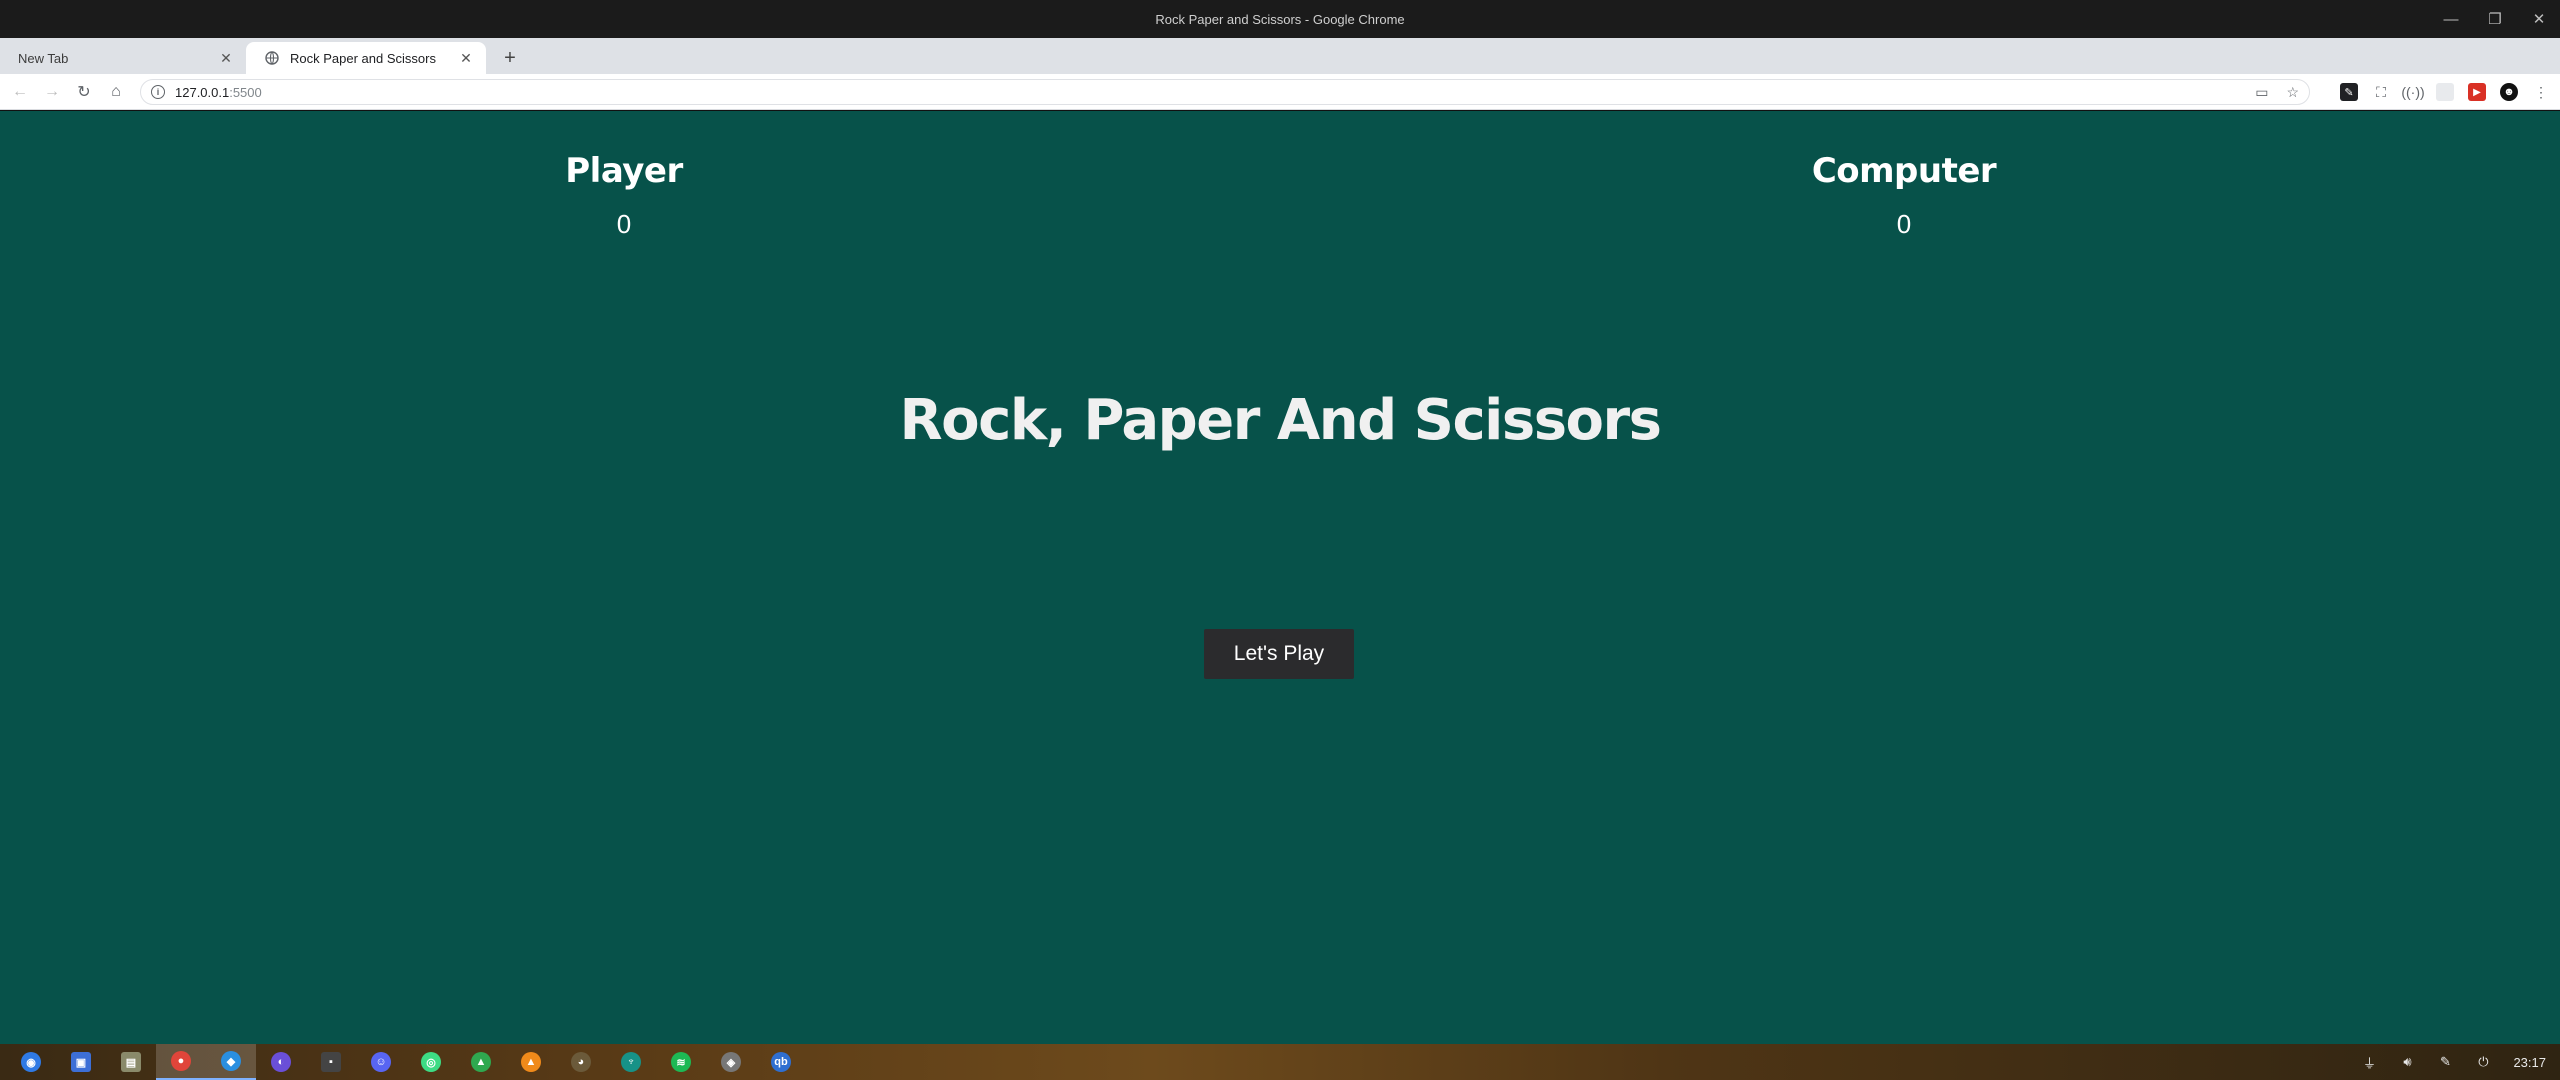 Image resolution: width=2560 pixels, height=1080 pixels. What do you see at coordinates (1280, 420) in the screenshot?
I see `page-title: Rock, Paper And Scissors` at bounding box center [1280, 420].